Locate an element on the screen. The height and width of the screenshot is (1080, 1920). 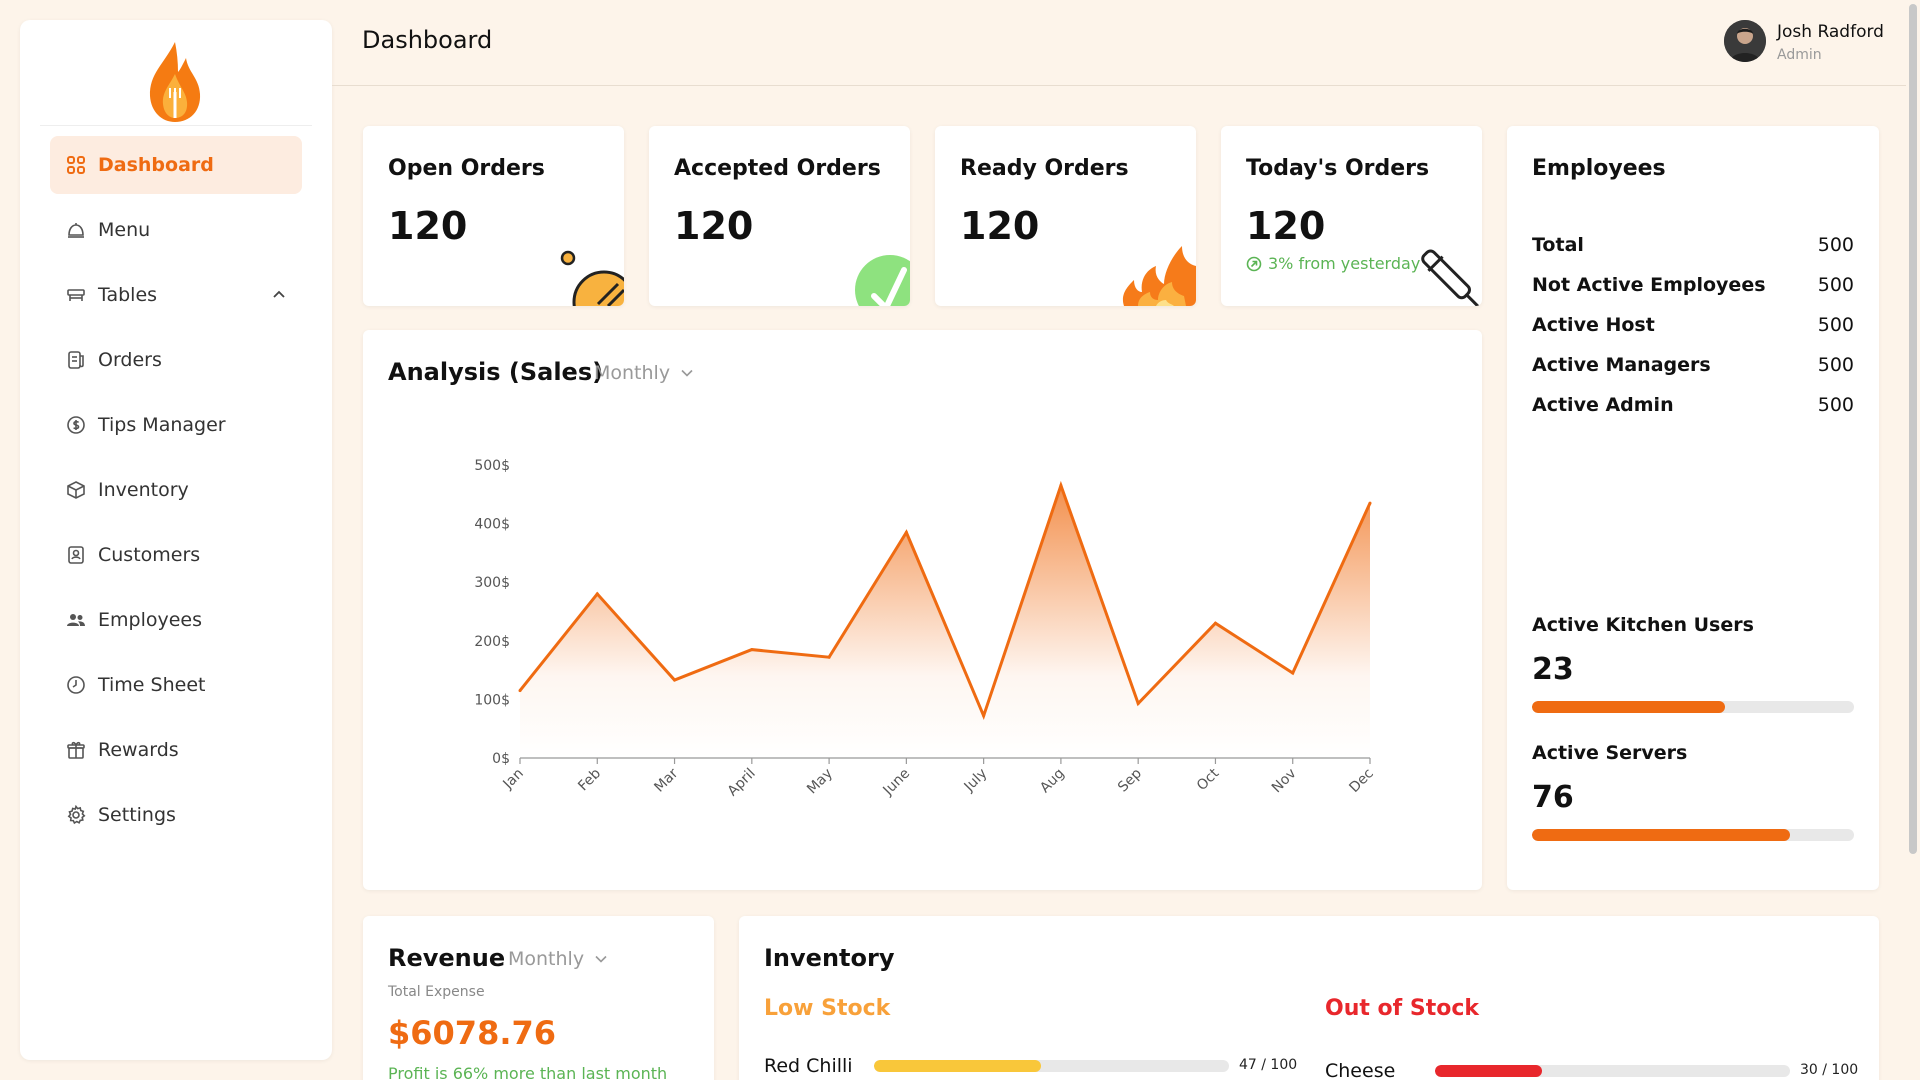
gift-icon is located at coordinates (76, 750).